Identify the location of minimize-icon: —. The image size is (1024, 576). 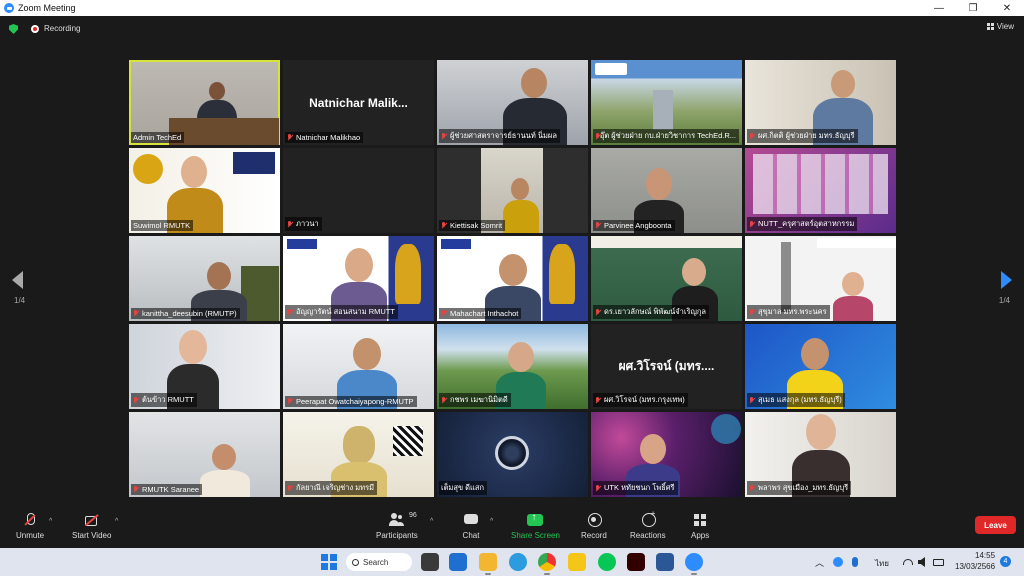
(939, 8).